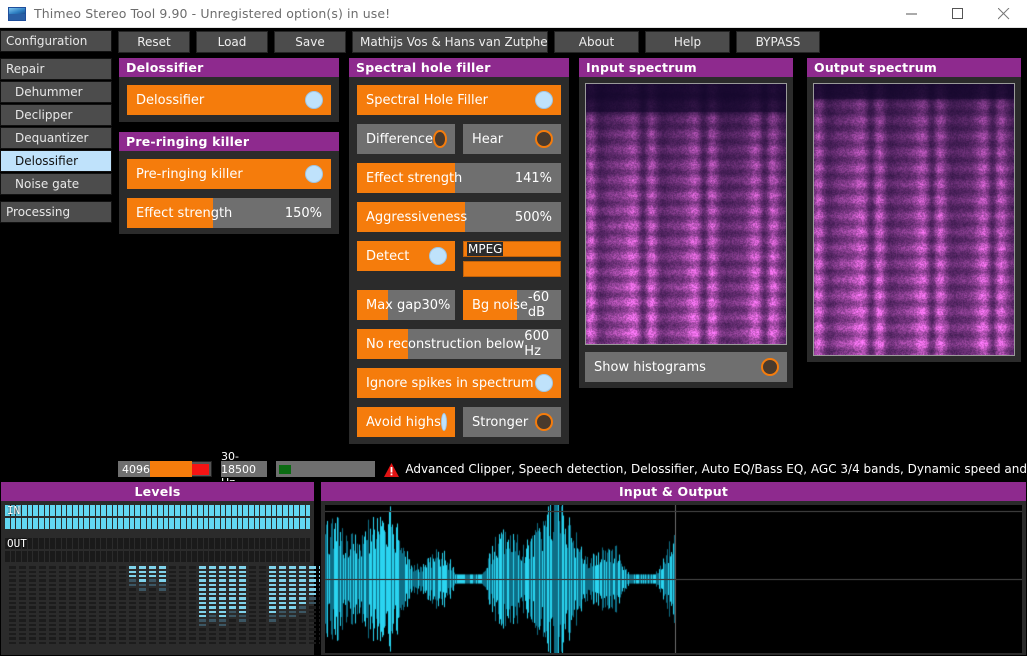 The image size is (1027, 656). I want to click on sidebar-item-configuration: Configuration, so click(56, 41).